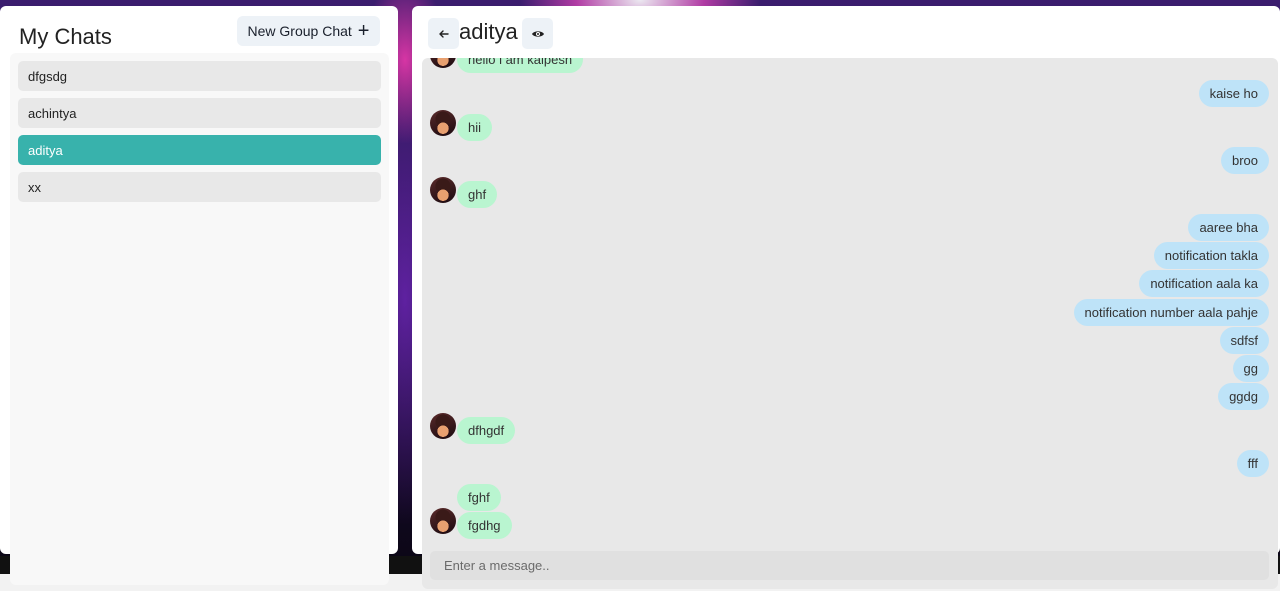 This screenshot has width=1280, height=591. What do you see at coordinates (363, 31) in the screenshot?
I see `plus-icon: +` at bounding box center [363, 31].